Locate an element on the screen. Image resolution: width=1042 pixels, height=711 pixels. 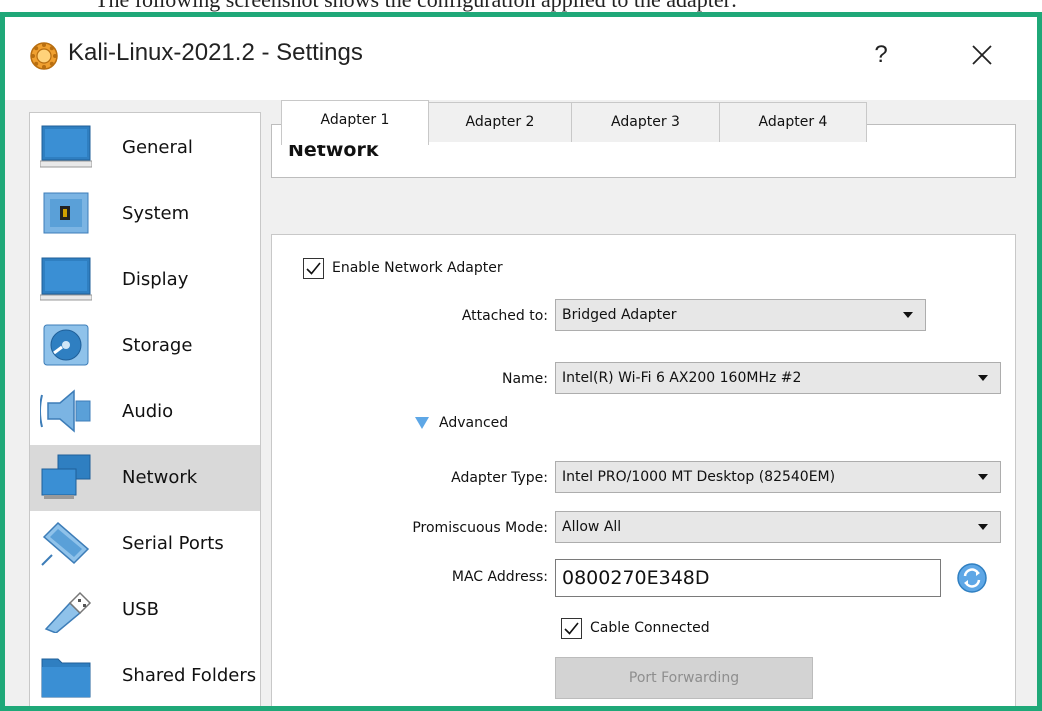
sidebar-item-audio: Audio is located at coordinates (145, 412).